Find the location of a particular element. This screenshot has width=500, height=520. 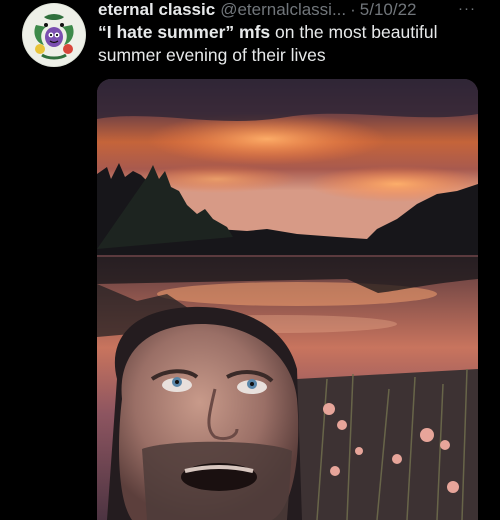

avatar-icon is located at coordinates (54, 35).